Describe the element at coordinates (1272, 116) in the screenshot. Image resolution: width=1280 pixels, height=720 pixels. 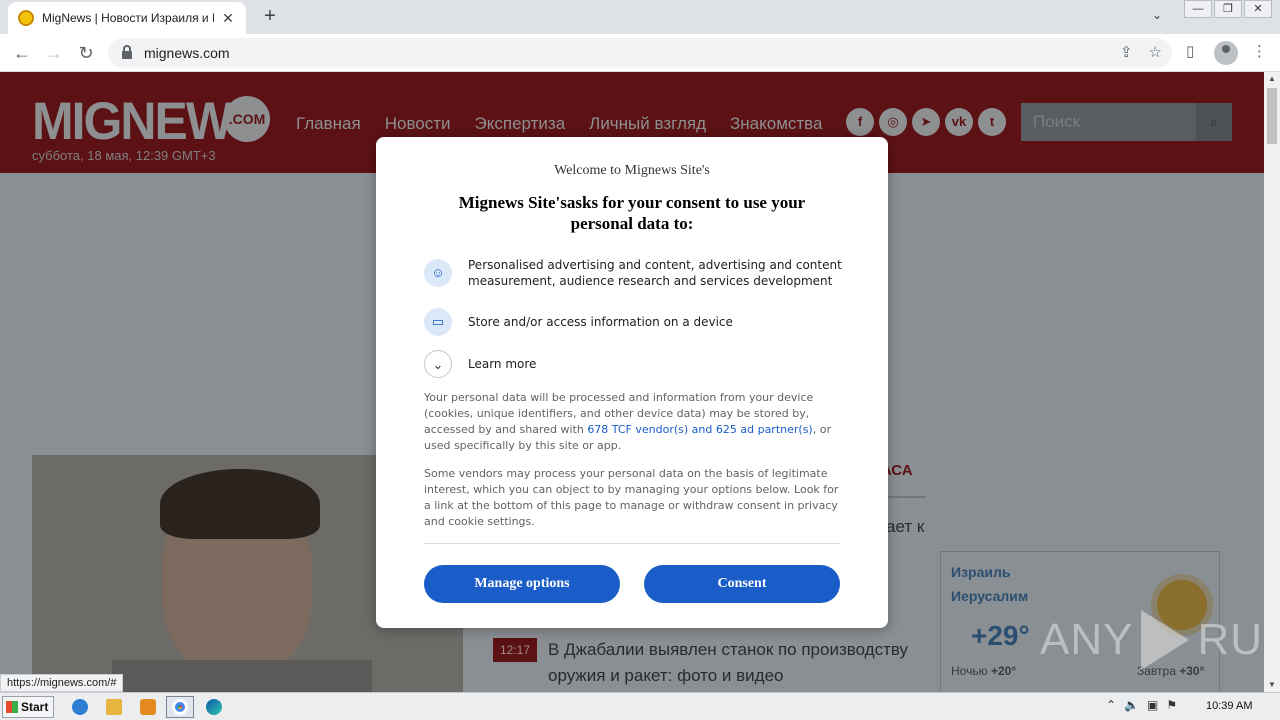
I see `scrollbar-thumb` at that location.